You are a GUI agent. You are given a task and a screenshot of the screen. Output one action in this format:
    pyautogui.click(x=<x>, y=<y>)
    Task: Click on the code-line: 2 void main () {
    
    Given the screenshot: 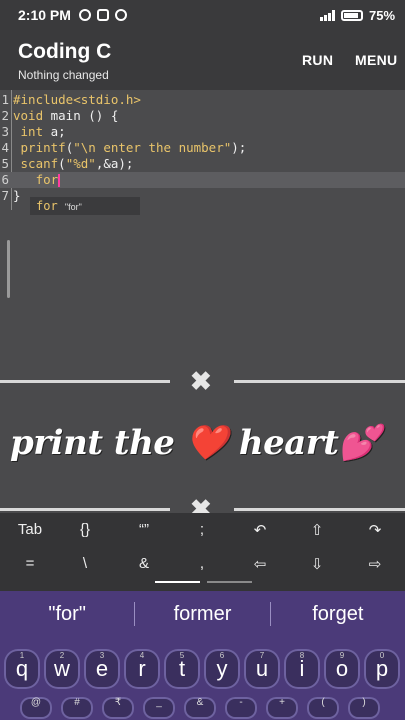 What is the action you would take?
    pyautogui.click(x=202, y=116)
    